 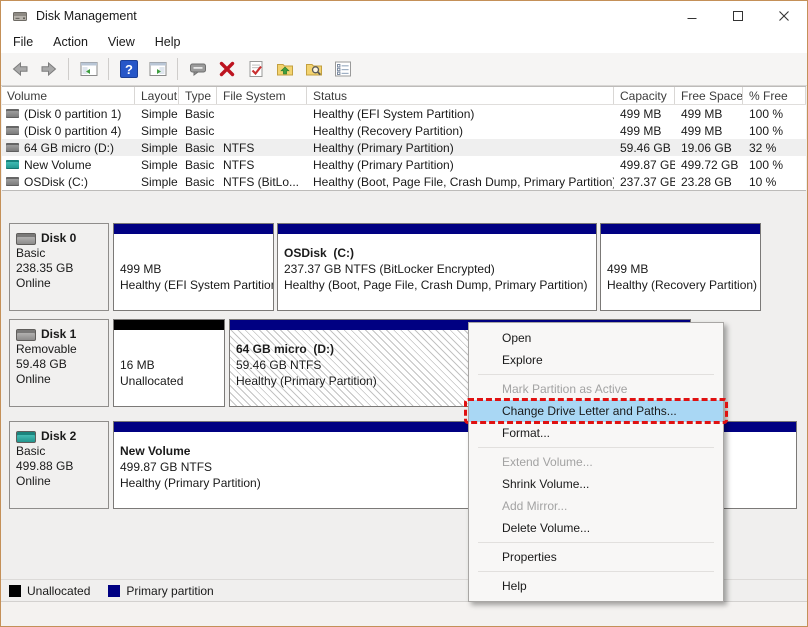 What do you see at coordinates (565, 389) in the screenshot?
I see `menu-item-mark-partition-active: Mark Partition as Active` at bounding box center [565, 389].